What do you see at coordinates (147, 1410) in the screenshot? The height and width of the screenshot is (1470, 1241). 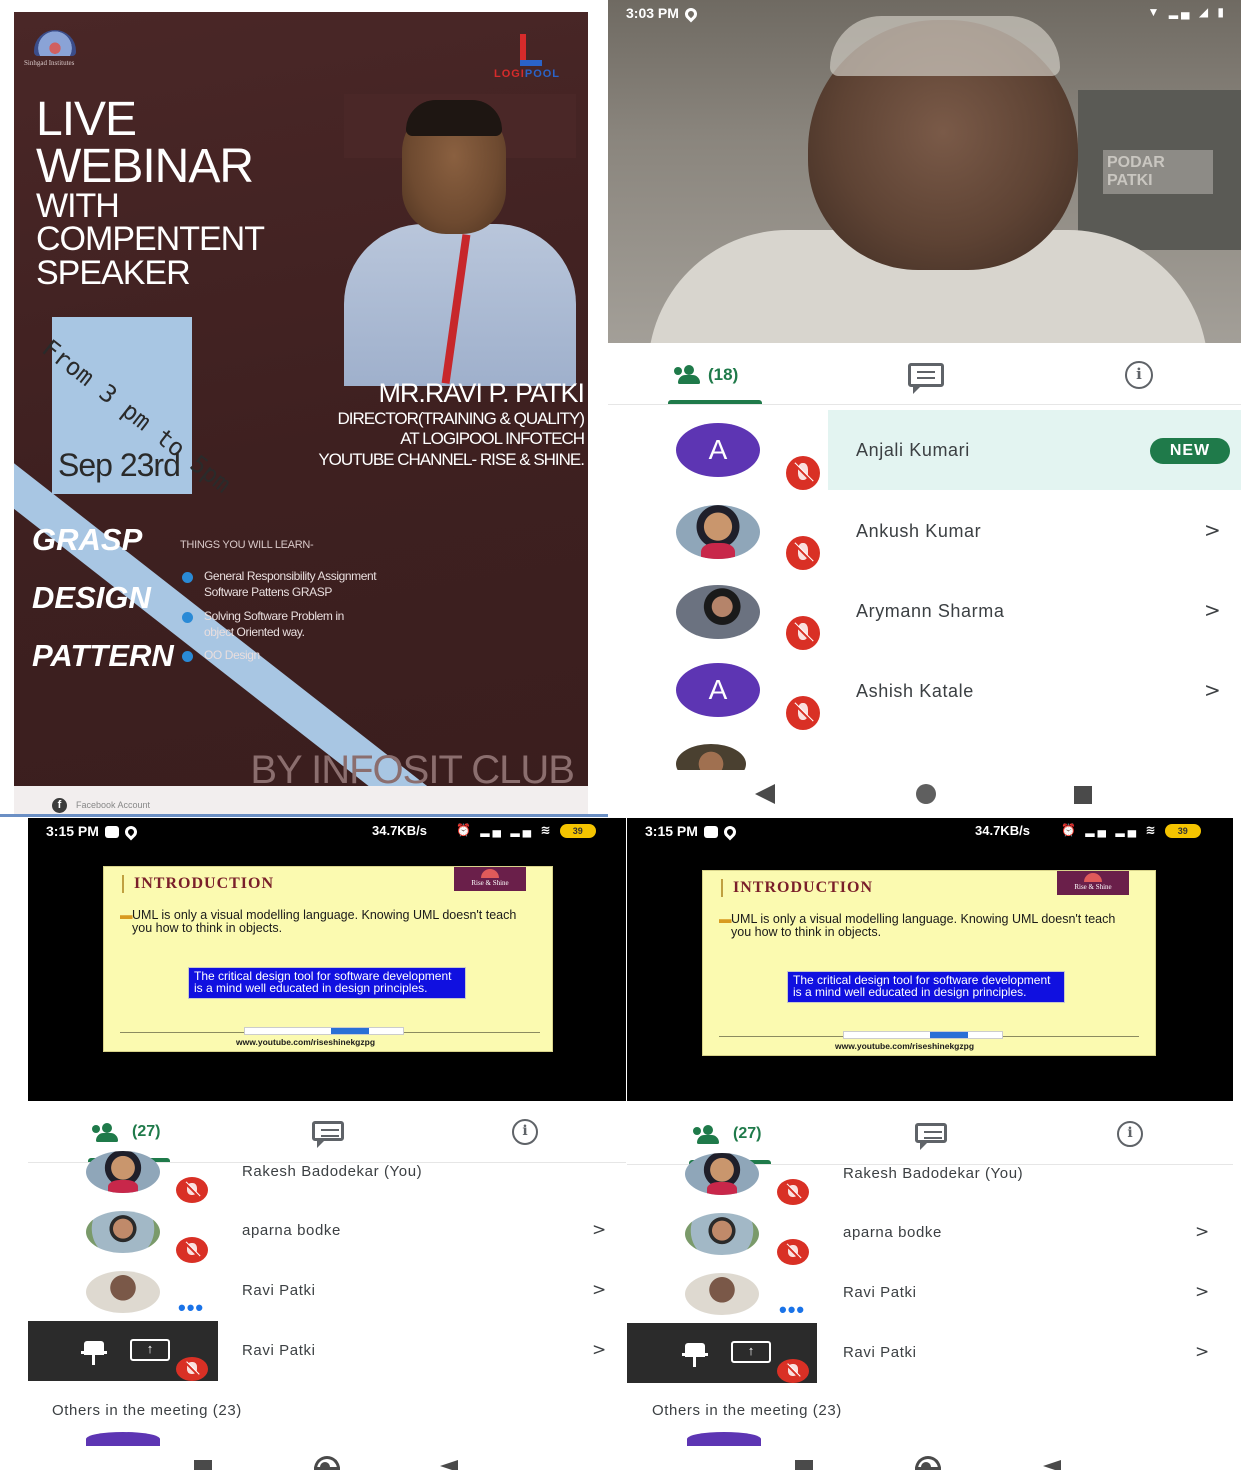 I see `others-in-meeting-heading: Others in the meeting (23)` at bounding box center [147, 1410].